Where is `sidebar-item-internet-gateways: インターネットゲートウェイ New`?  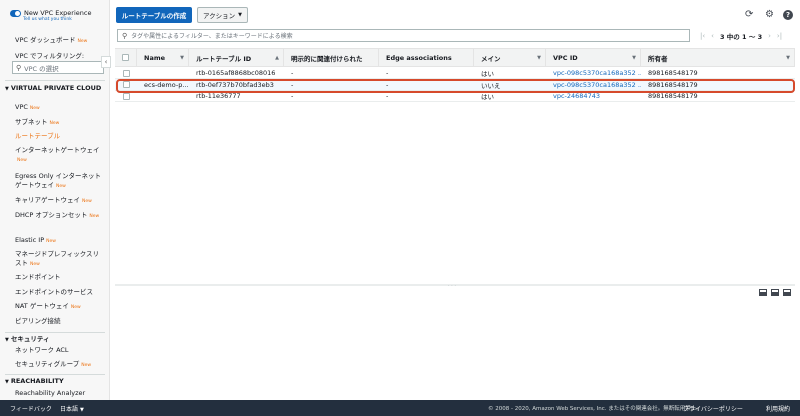
sidebar-item-internet-gateways: インターネットゲートウェイ New is located at coordinates (60, 155).